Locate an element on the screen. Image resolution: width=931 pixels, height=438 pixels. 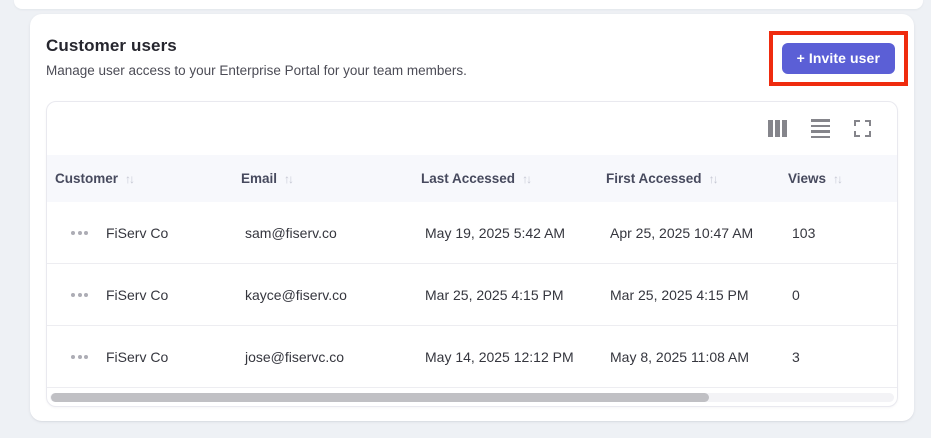
column-header-customer: Customer ↑↓ is located at coordinates (143, 178).